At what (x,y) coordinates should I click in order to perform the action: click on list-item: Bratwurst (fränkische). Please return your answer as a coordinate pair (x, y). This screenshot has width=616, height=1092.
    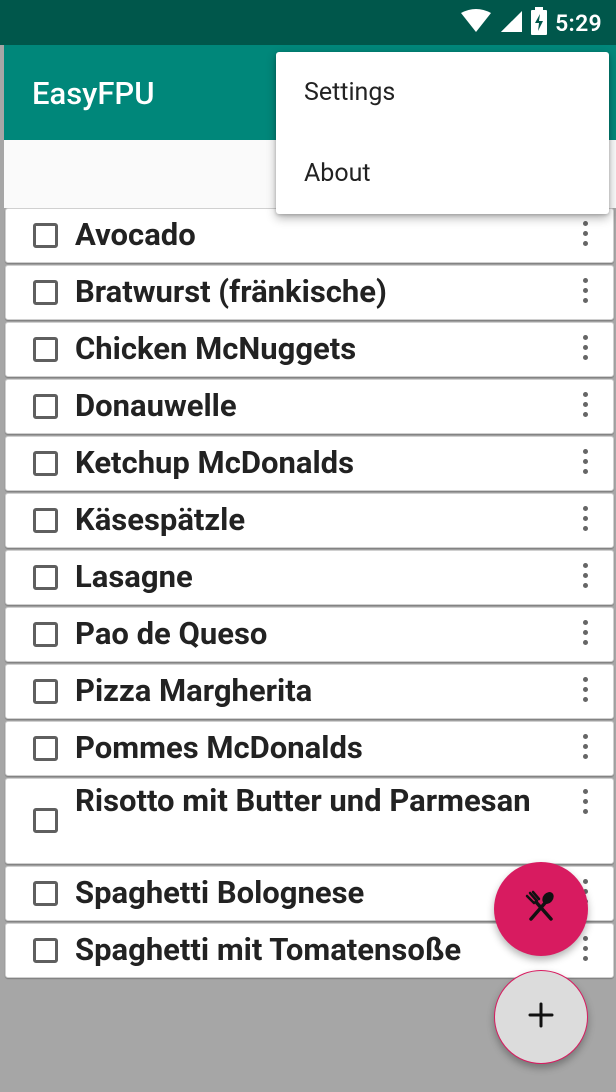
    Looking at the image, I should click on (309, 292).